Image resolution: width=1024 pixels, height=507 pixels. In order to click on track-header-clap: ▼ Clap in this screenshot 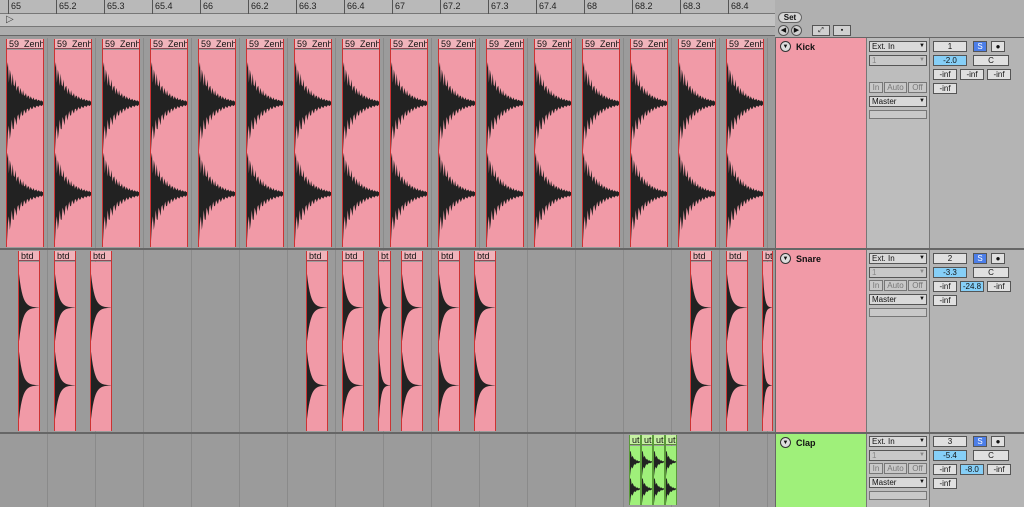, I will do `click(820, 470)`.